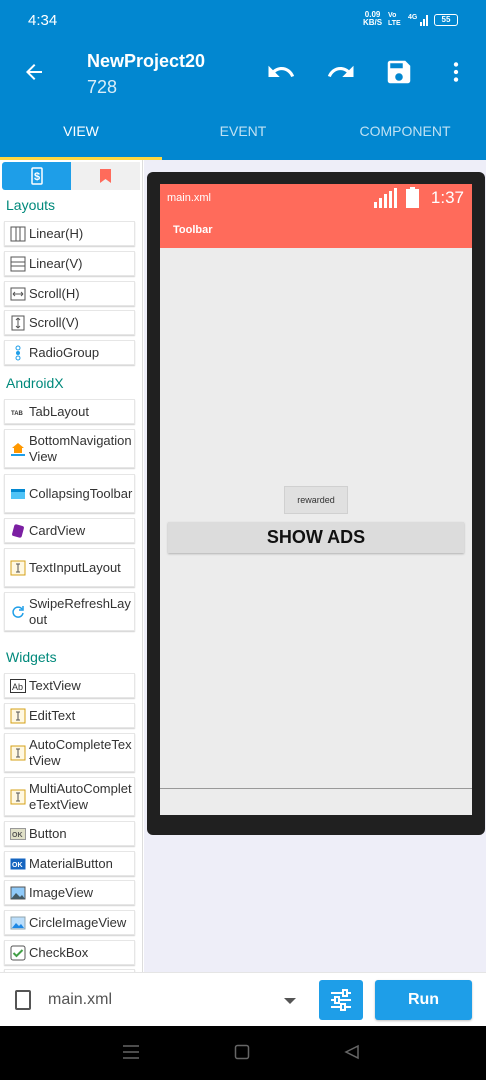 The image size is (486, 1080). I want to click on tab-event-label: EVENT, so click(243, 131).